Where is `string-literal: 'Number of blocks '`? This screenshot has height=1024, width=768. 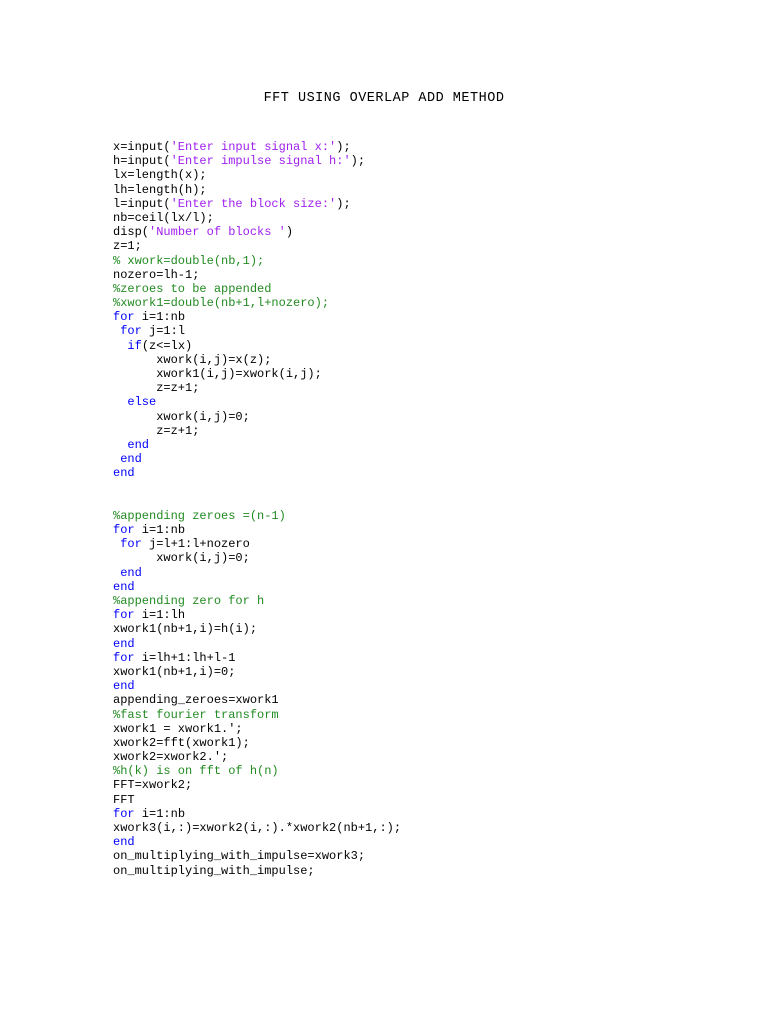
string-literal: 'Number of blocks ' is located at coordinates (217, 232).